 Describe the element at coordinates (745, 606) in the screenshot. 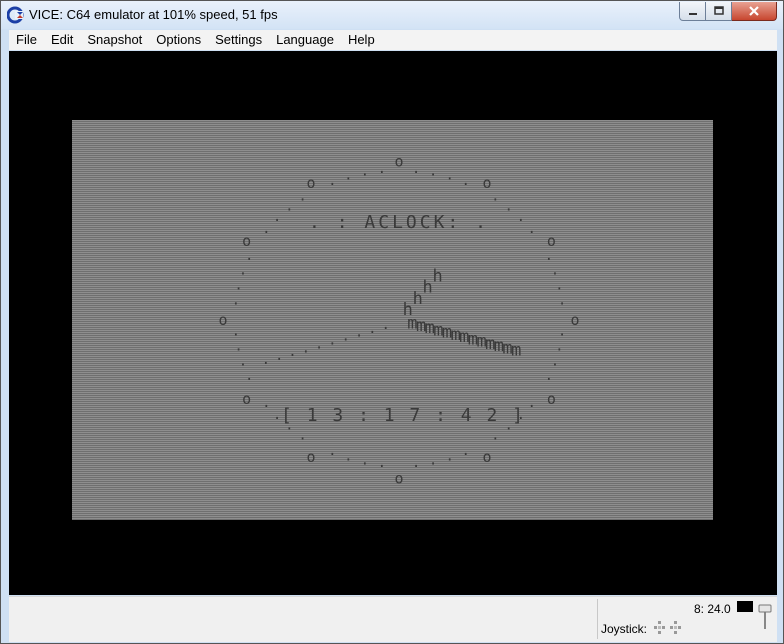

I see `drive-led-icon` at that location.